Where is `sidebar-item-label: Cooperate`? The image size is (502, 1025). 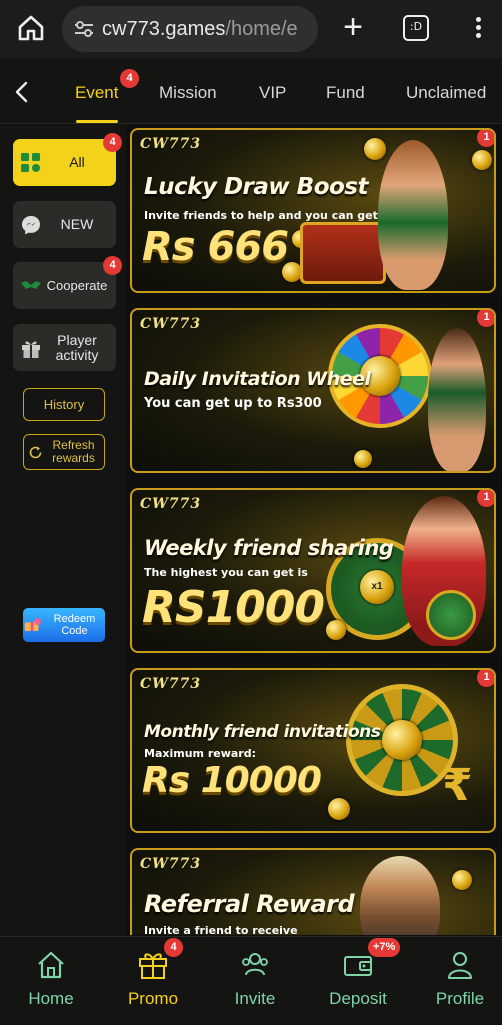 sidebar-item-label: Cooperate is located at coordinates (77, 285).